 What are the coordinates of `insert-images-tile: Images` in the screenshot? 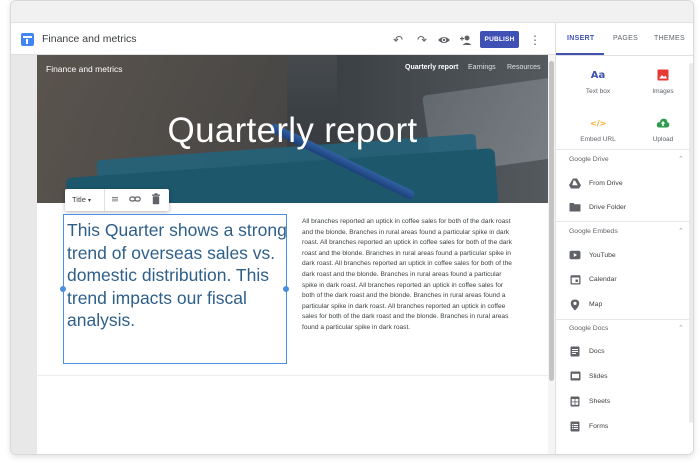 It's located at (663, 89).